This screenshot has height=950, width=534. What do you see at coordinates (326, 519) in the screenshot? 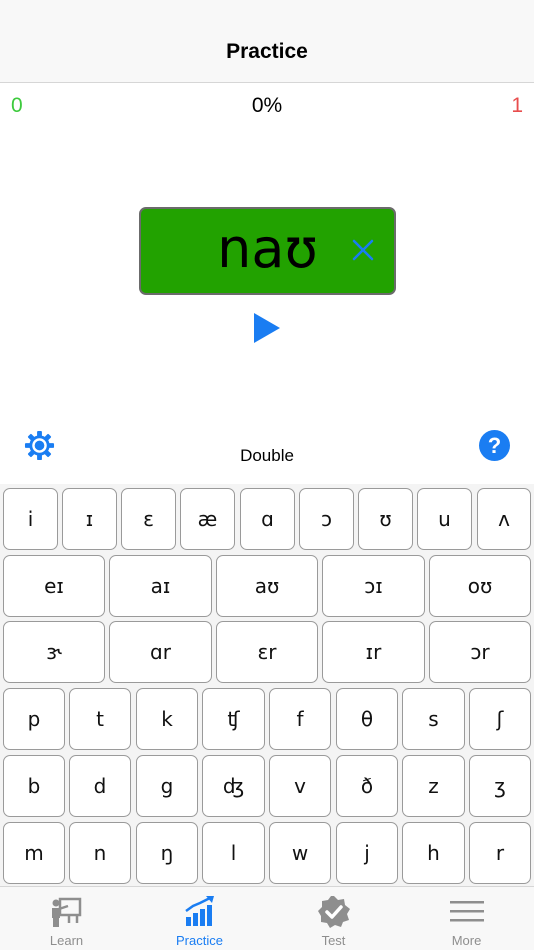
I see `key-open-o: ɔ` at bounding box center [326, 519].